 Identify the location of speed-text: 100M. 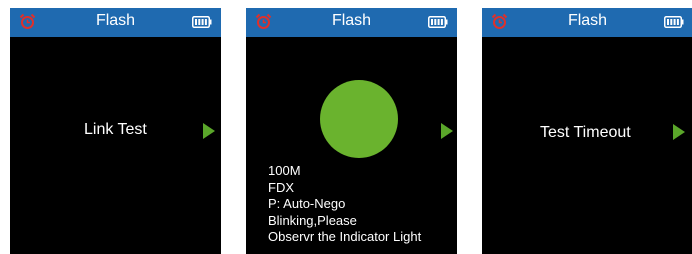
(284, 170).